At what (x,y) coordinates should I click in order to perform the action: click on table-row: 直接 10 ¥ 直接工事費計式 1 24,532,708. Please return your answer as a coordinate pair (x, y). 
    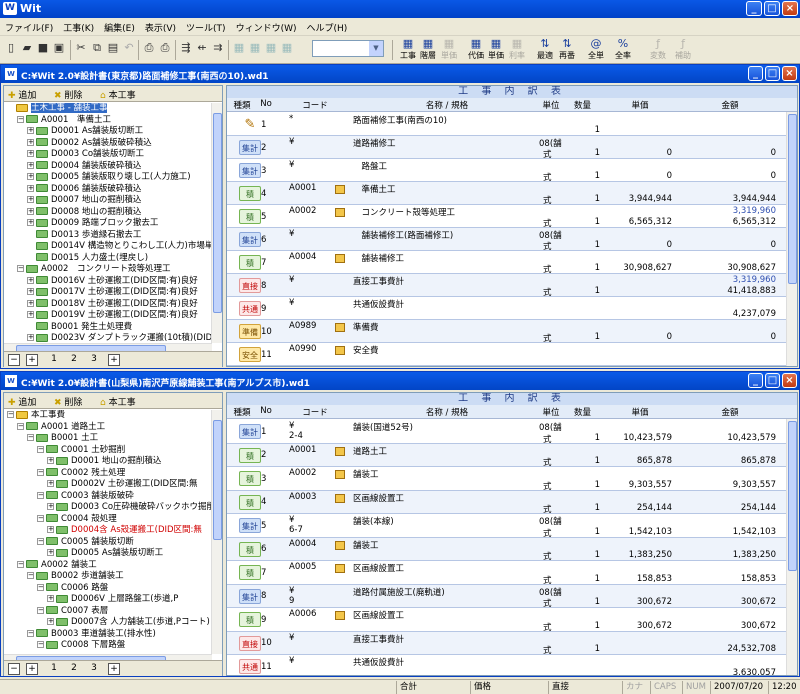
    Looking at the image, I should click on (507, 643).